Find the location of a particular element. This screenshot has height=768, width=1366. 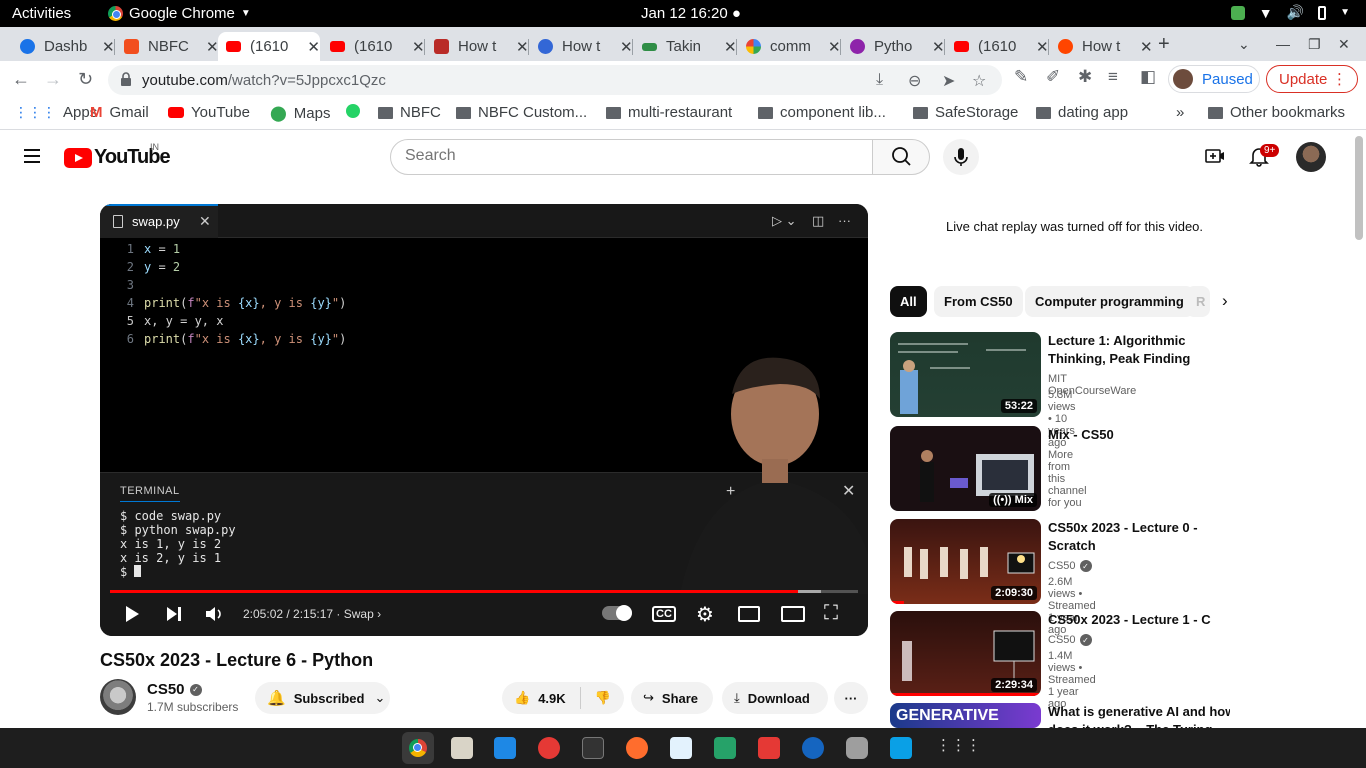

chip-all: All is located at coordinates (908, 301).